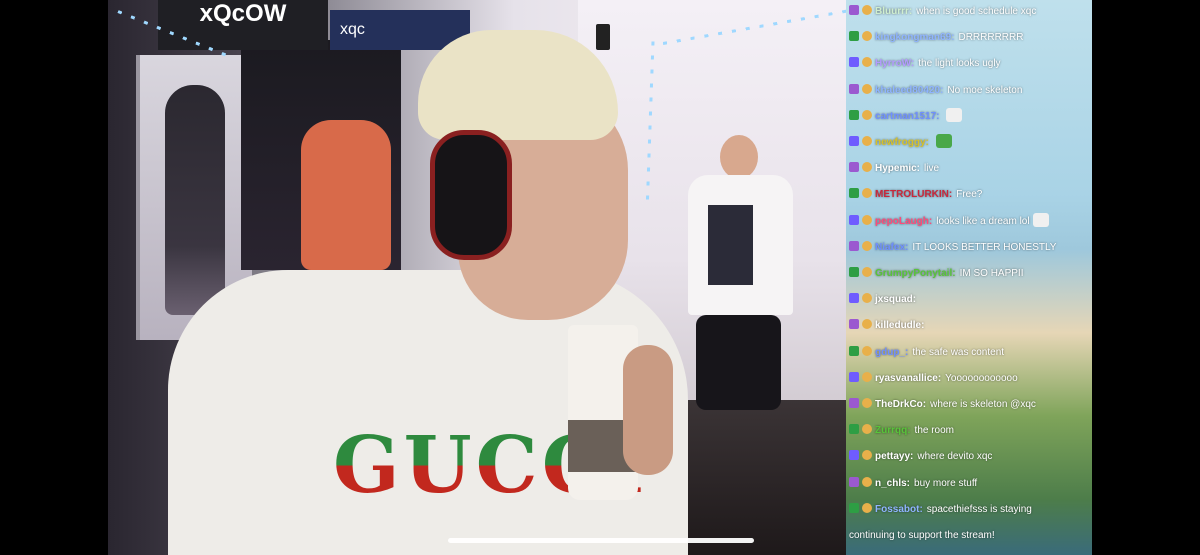 The width and height of the screenshot is (1200, 555). Describe the element at coordinates (984, 247) in the screenshot. I see `chat-text: IT LOOKS BETTER HONESTLY` at that location.